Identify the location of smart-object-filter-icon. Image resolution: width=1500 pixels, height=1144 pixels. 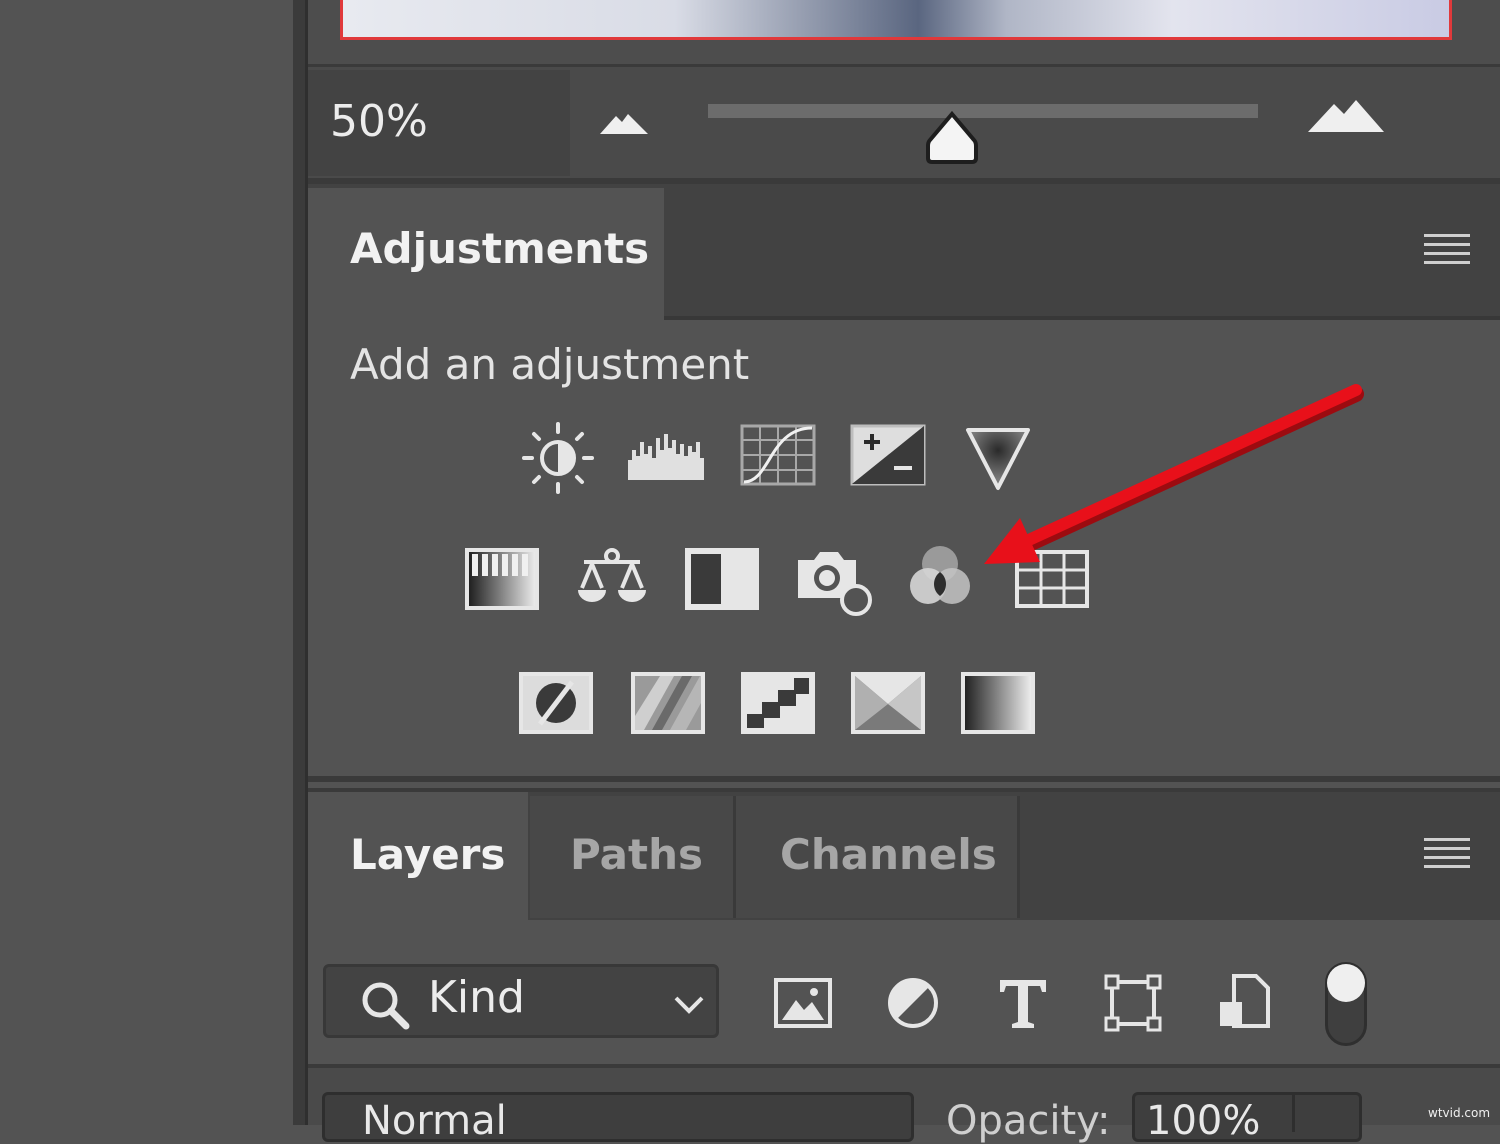
(1245, 1003).